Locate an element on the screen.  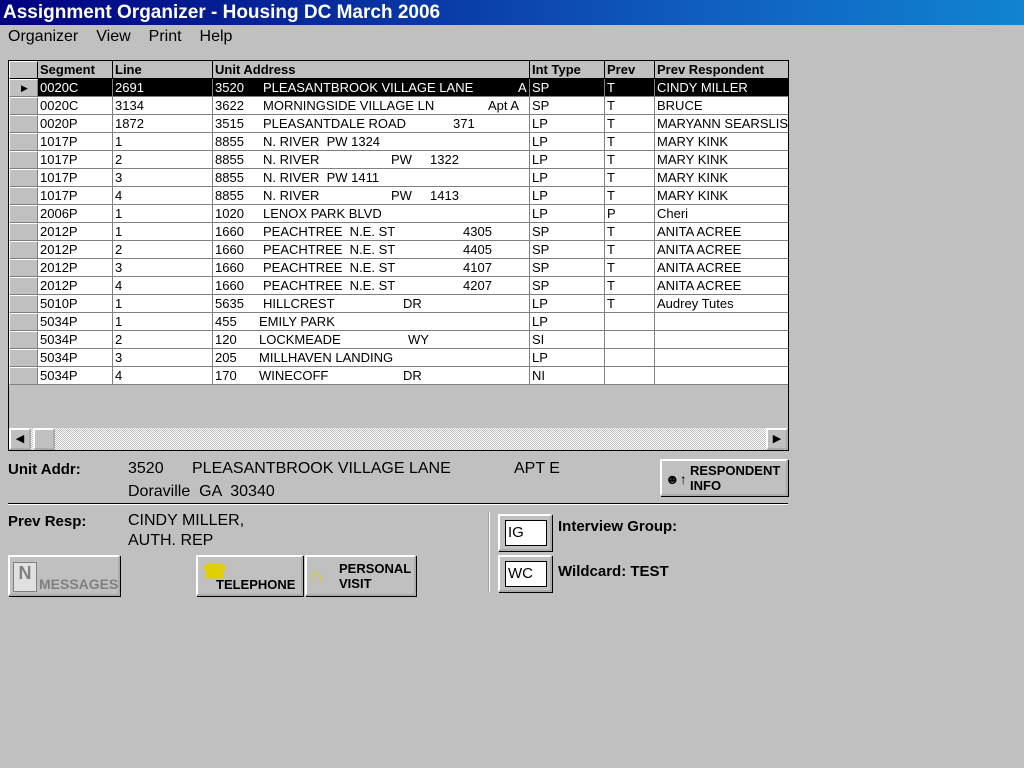
unit-address-cell: 8855 N. RIVER PW 1324 is located at coordinates (371, 142).